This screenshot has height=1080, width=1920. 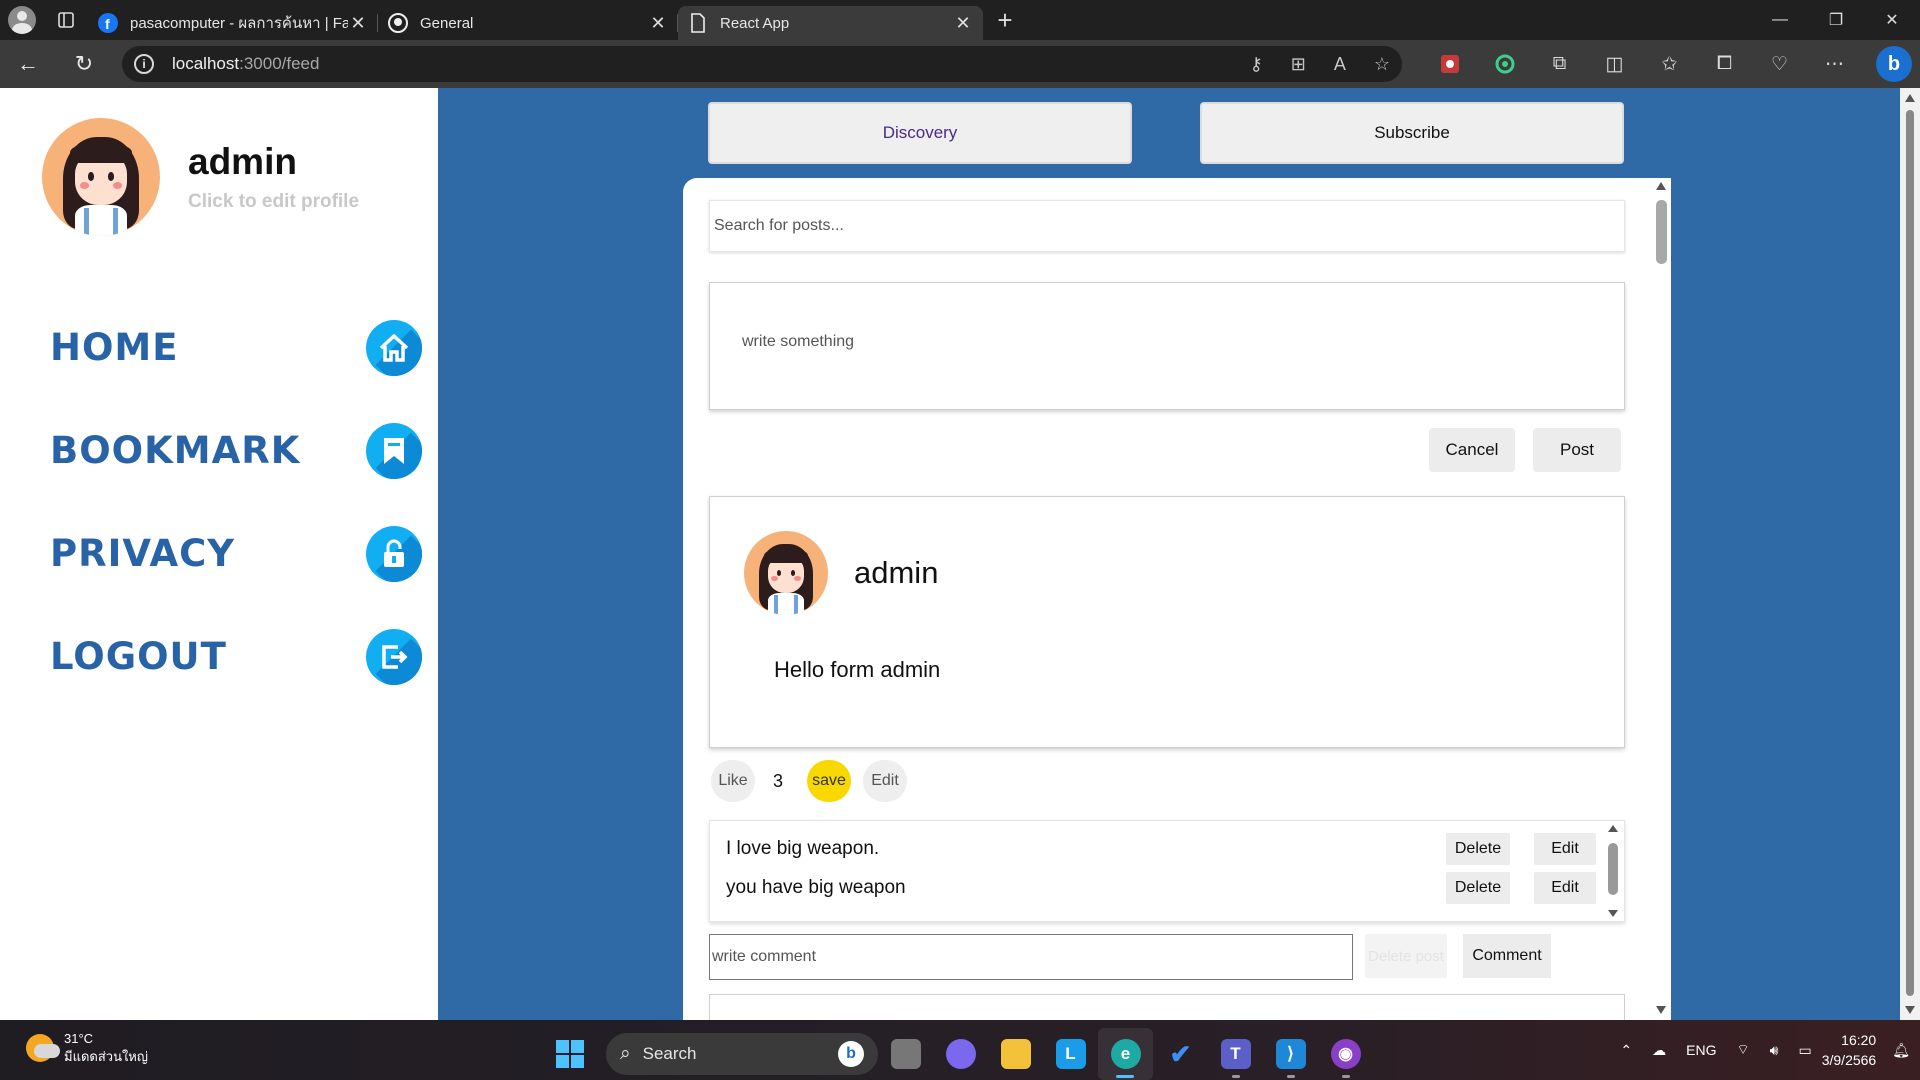 What do you see at coordinates (1613, 871) in the screenshot?
I see `comments-scrollbar` at bounding box center [1613, 871].